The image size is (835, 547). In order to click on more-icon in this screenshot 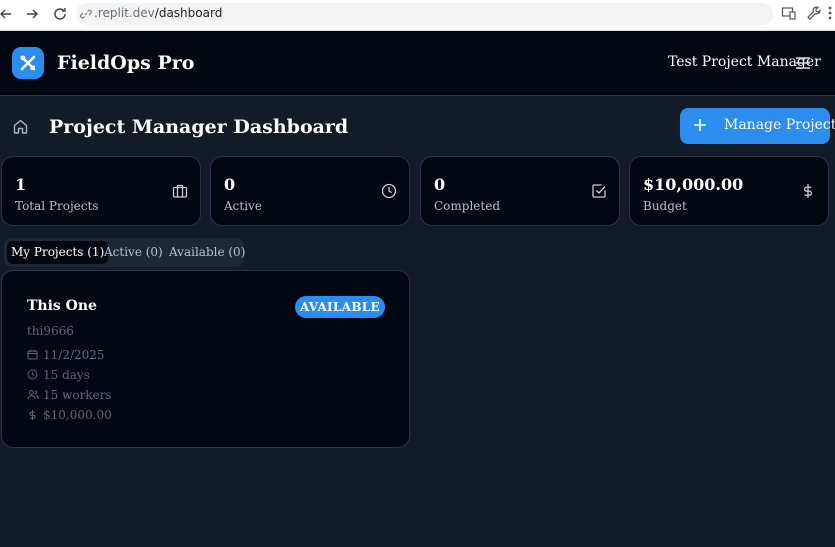, I will do `click(830, 13)`.